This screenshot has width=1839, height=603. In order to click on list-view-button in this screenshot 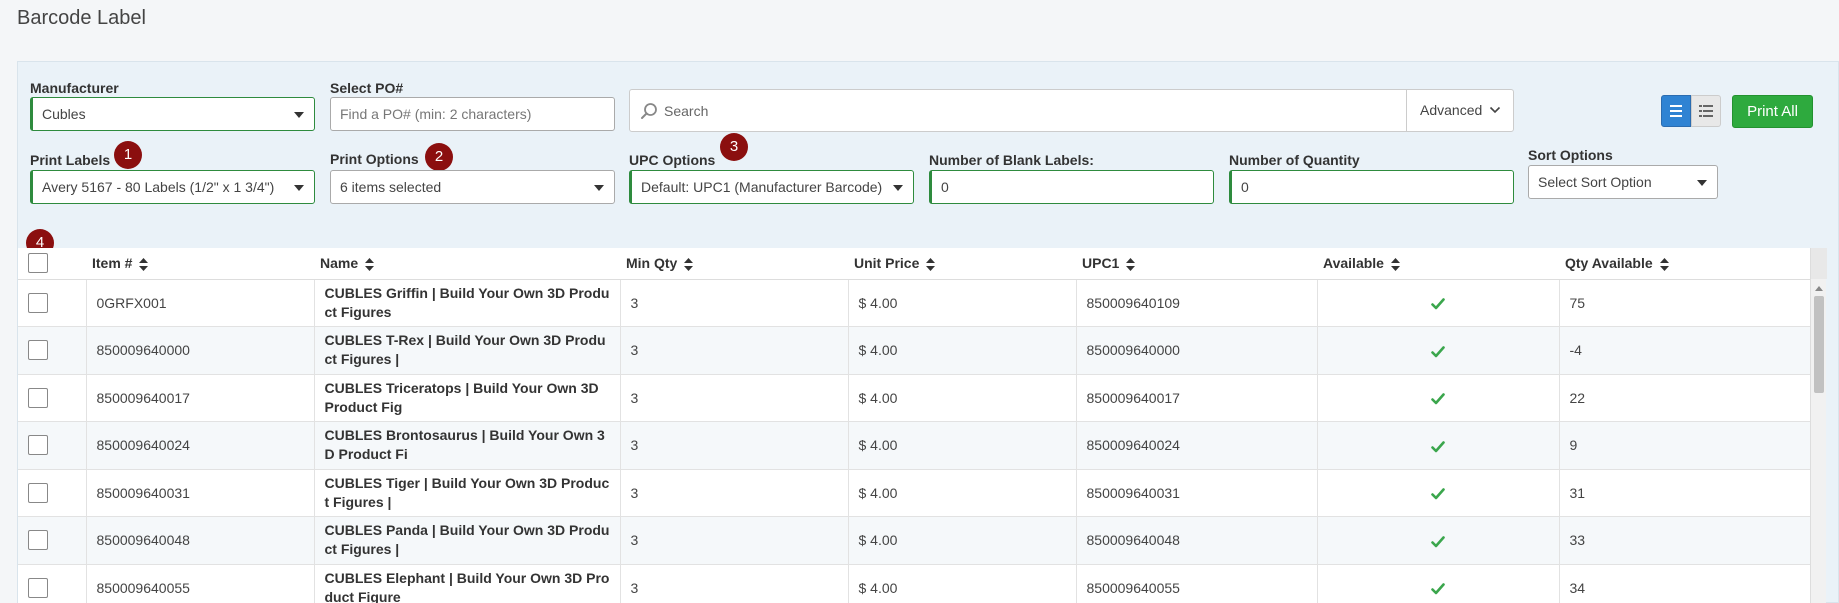, I will do `click(1676, 111)`.